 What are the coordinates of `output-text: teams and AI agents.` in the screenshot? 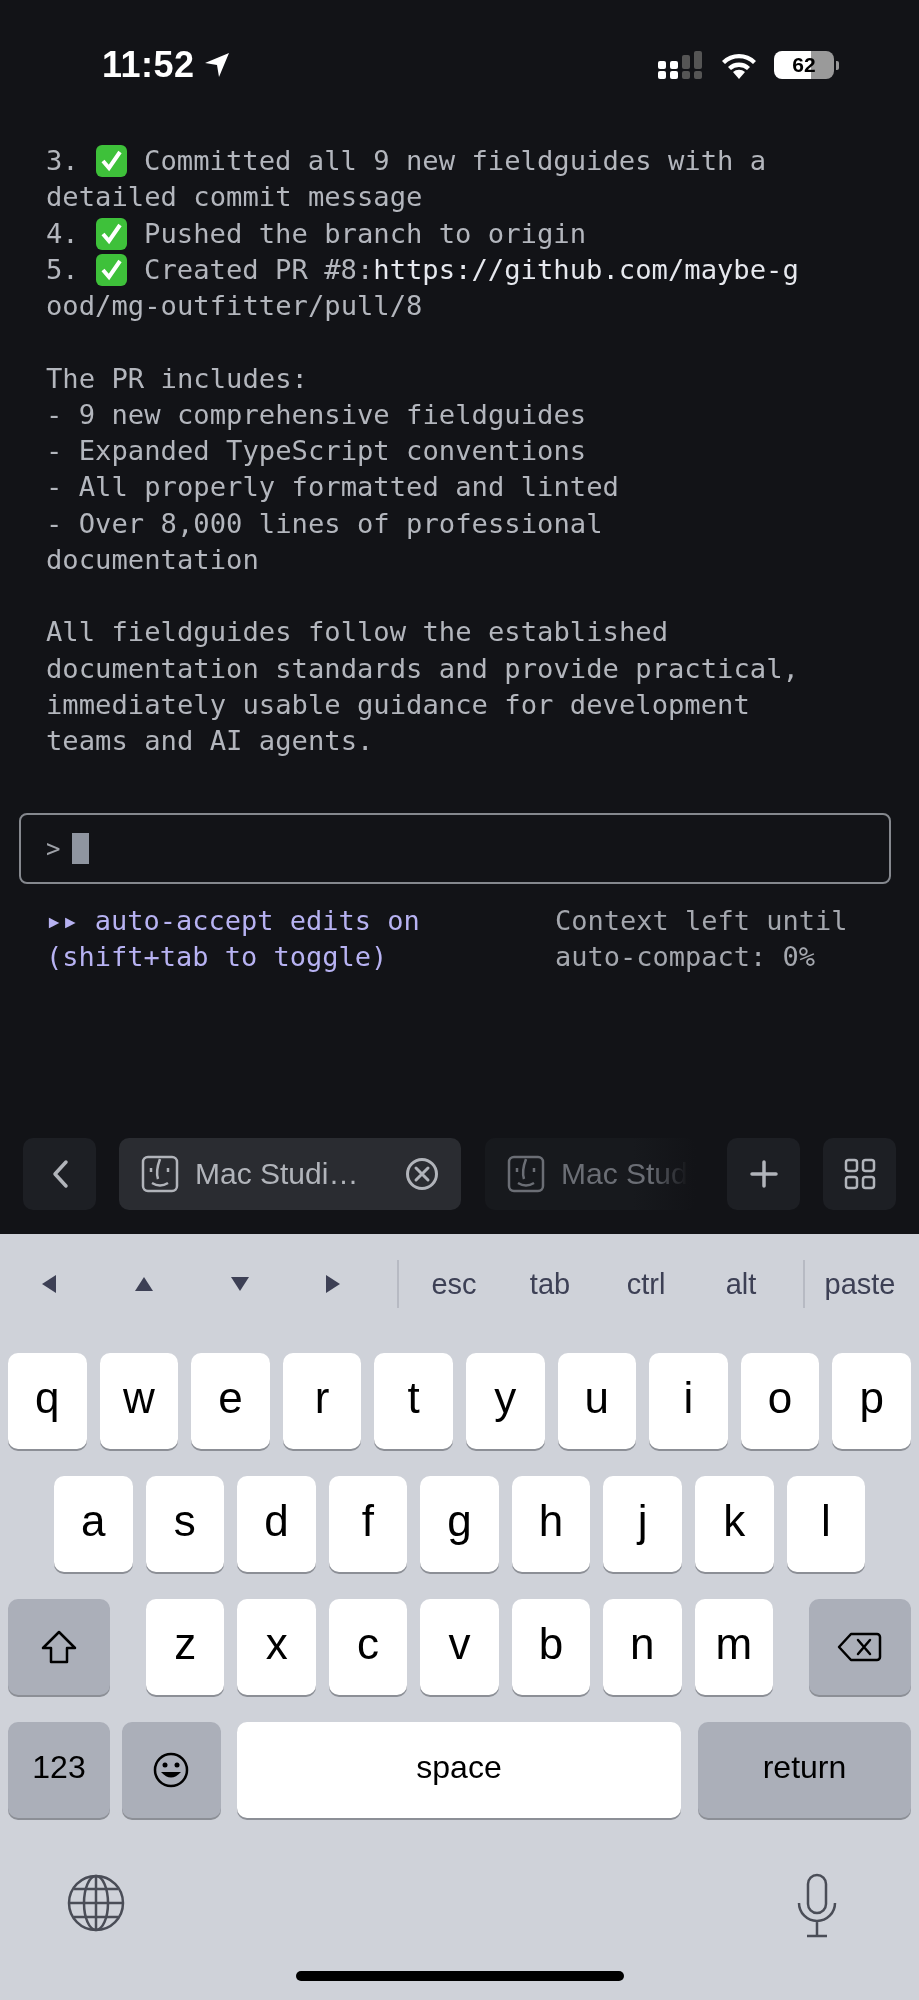 It's located at (210, 741).